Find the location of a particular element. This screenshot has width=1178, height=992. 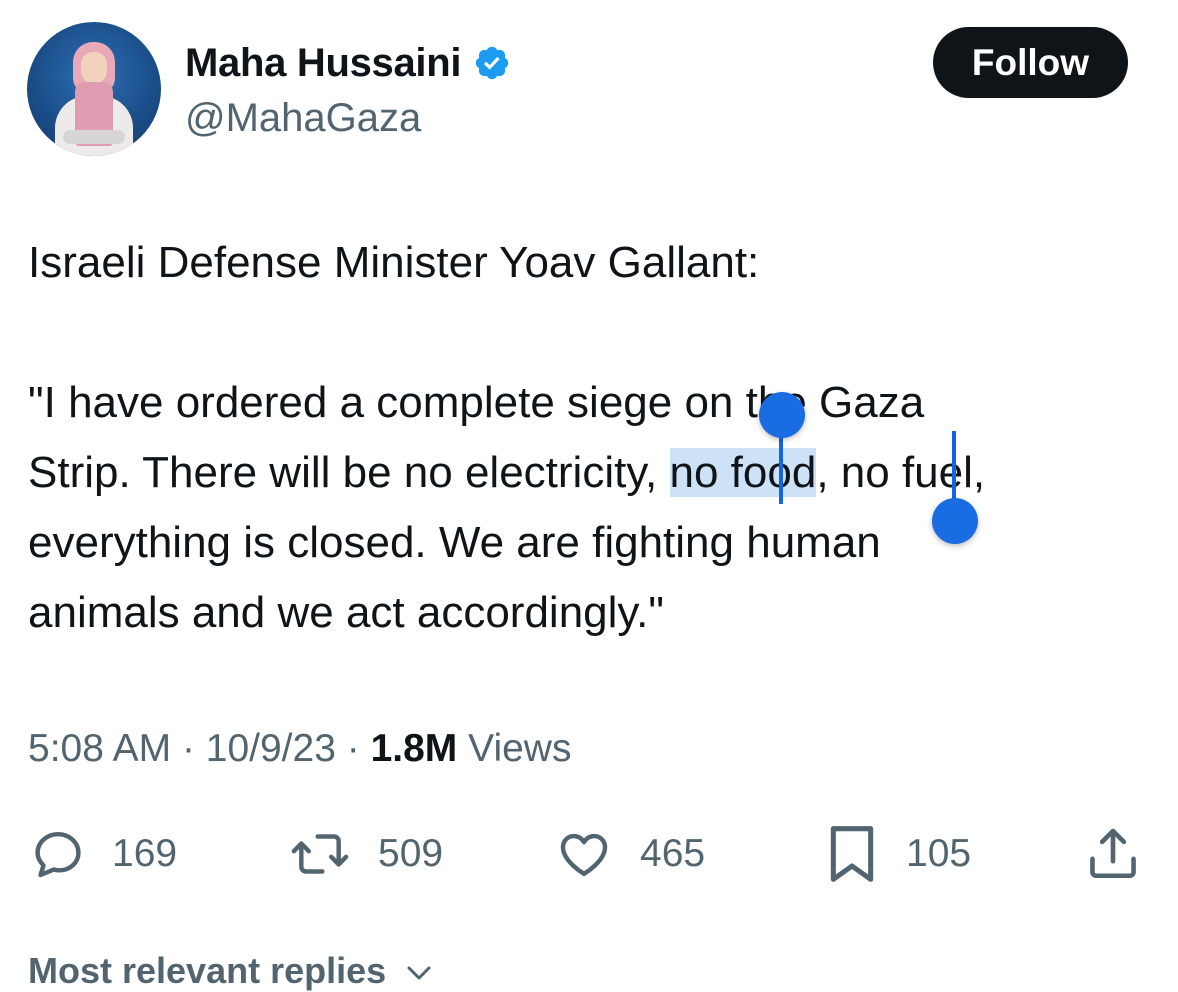

reply-count: 169 is located at coordinates (145, 853).